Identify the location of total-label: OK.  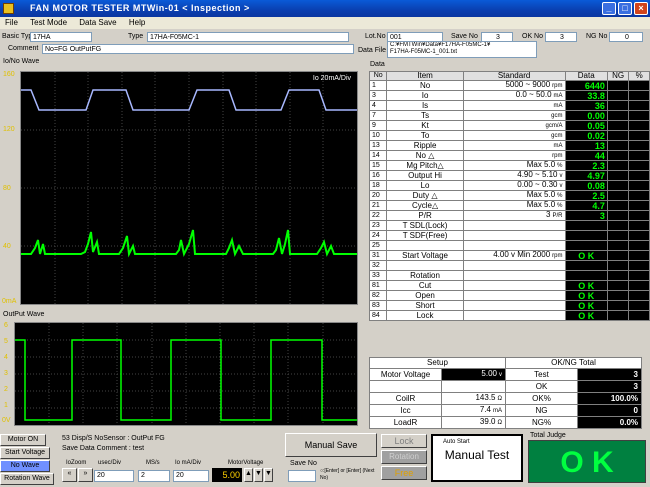
(541, 386).